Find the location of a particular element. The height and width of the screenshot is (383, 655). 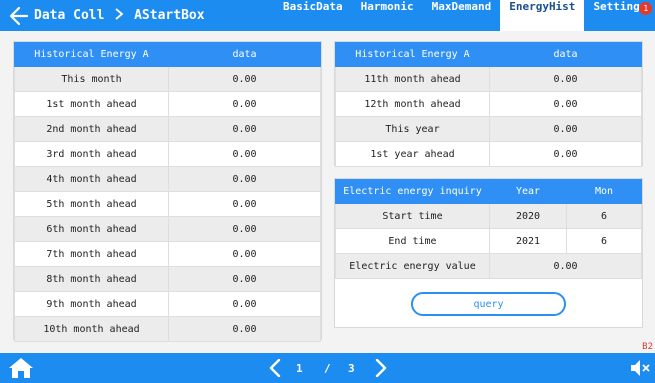

row-label: 6th month ahead is located at coordinates (91, 229).